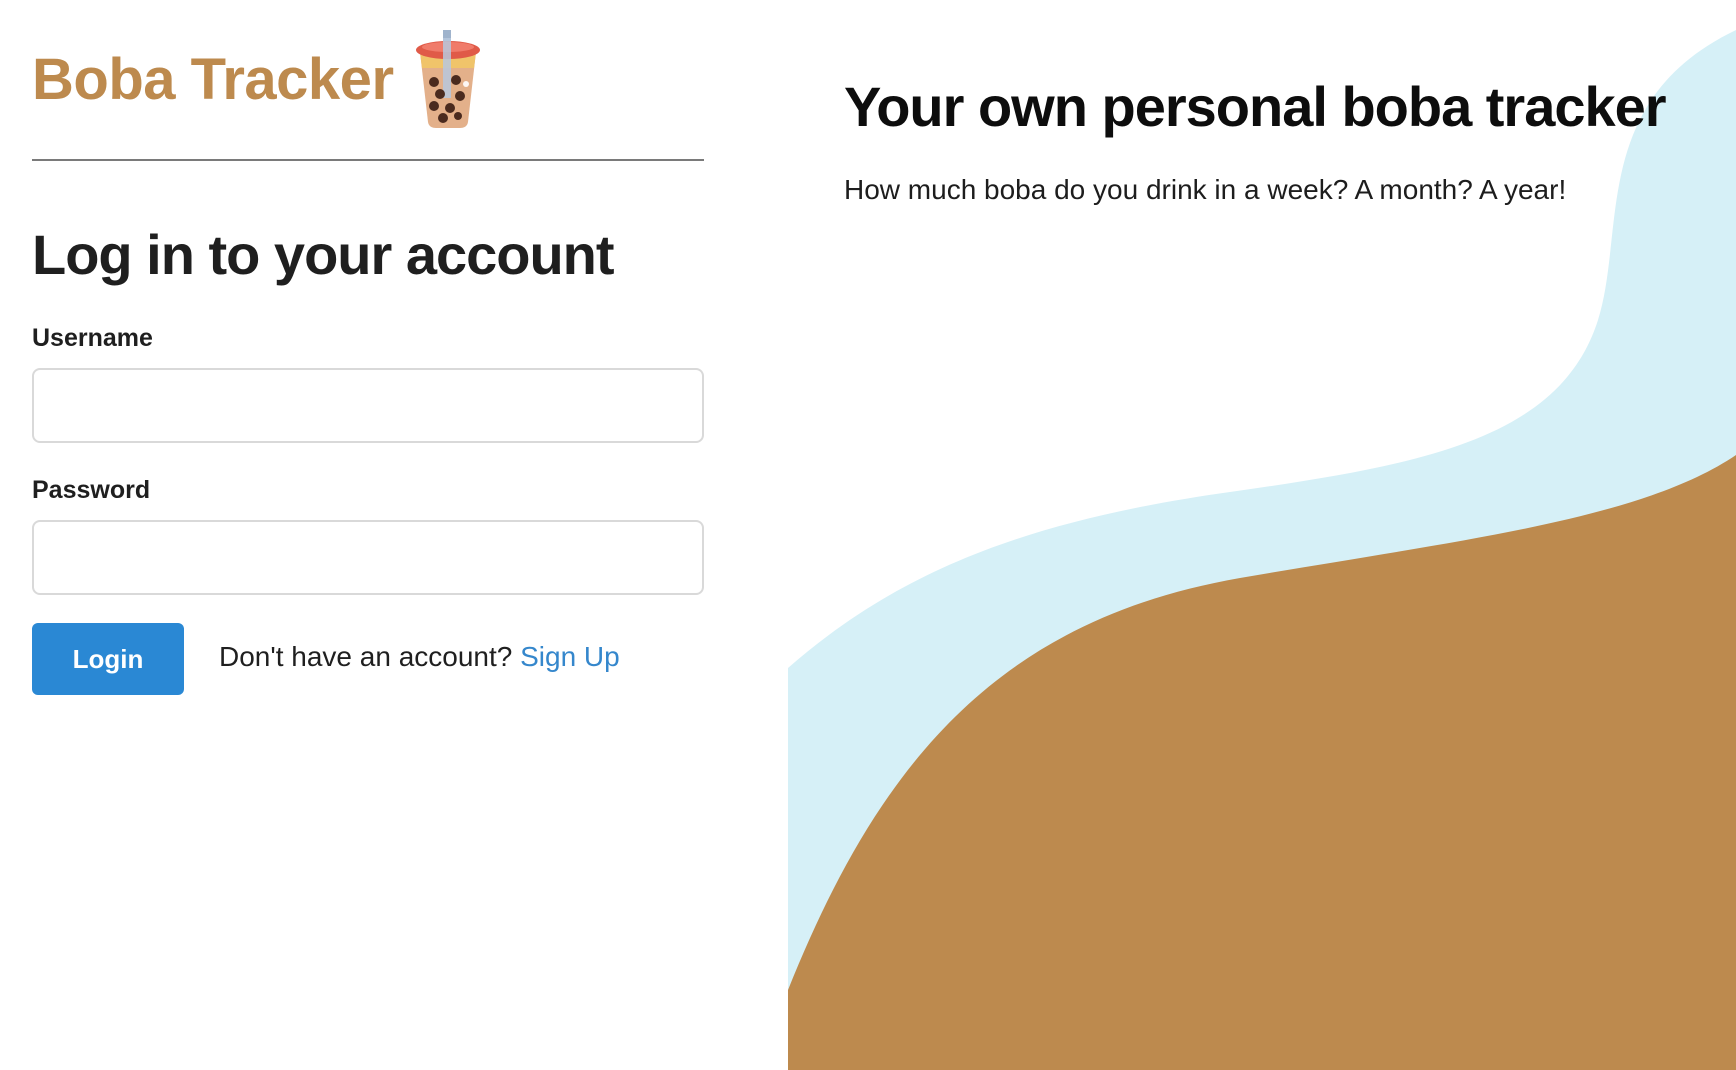 This screenshot has width=1736, height=1070. I want to click on signup-prompt-text: Don't have an account?, so click(370, 656).